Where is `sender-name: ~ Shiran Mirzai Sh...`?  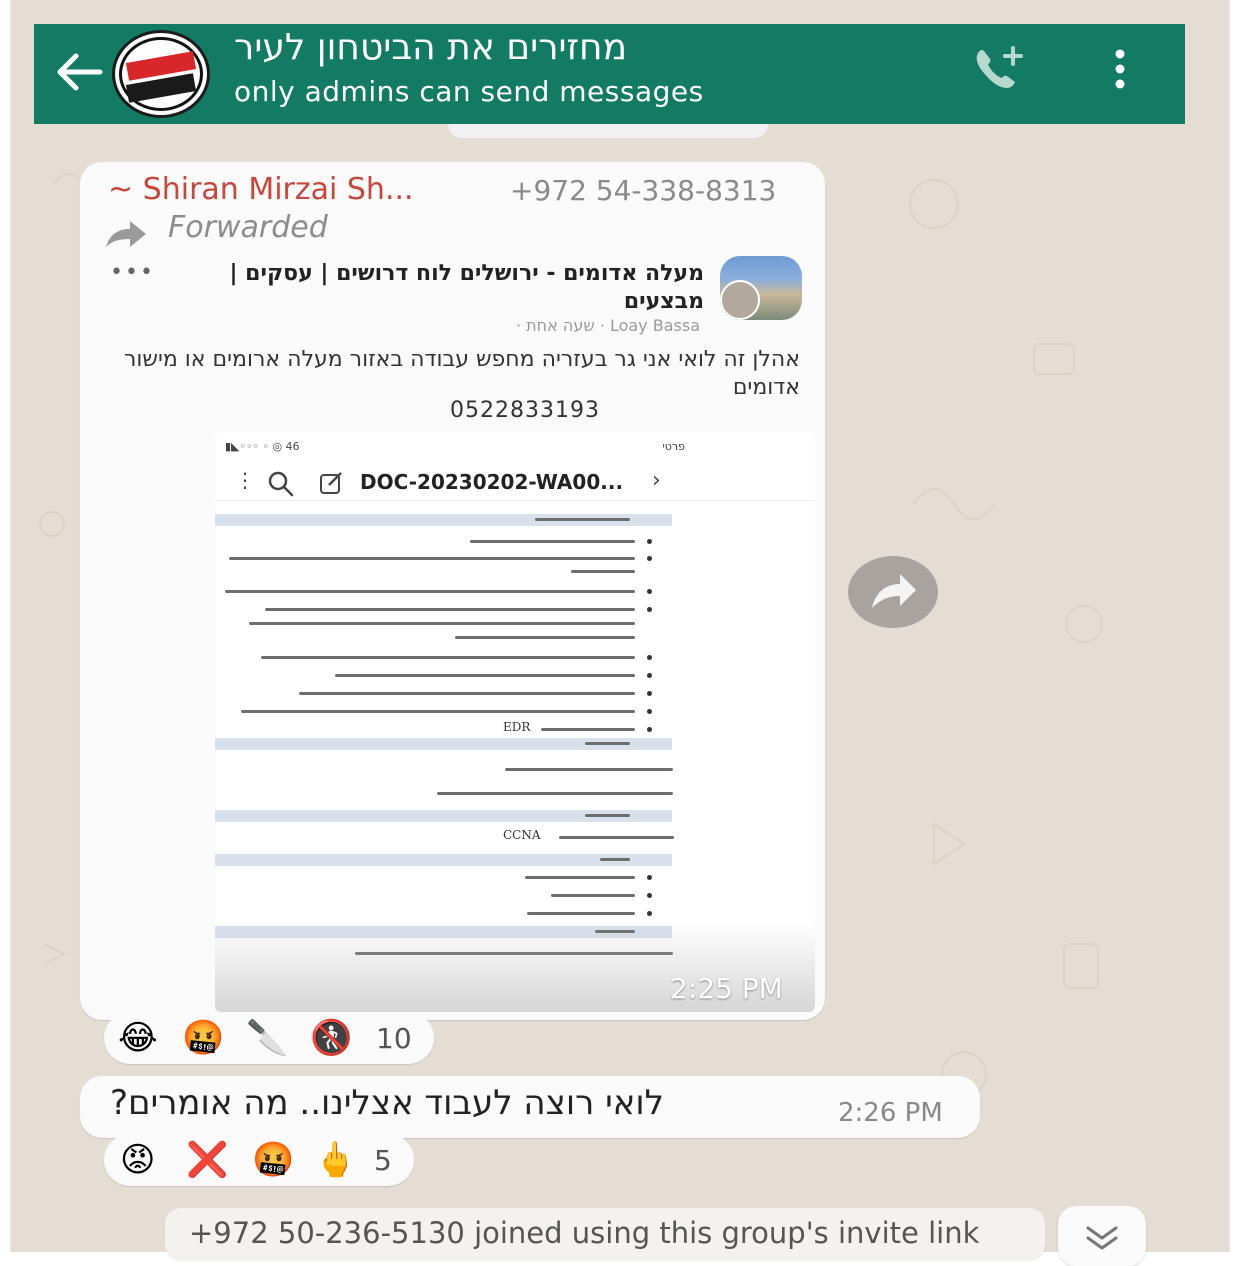 sender-name: ~ Shiran Mirzai Sh... is located at coordinates (261, 189).